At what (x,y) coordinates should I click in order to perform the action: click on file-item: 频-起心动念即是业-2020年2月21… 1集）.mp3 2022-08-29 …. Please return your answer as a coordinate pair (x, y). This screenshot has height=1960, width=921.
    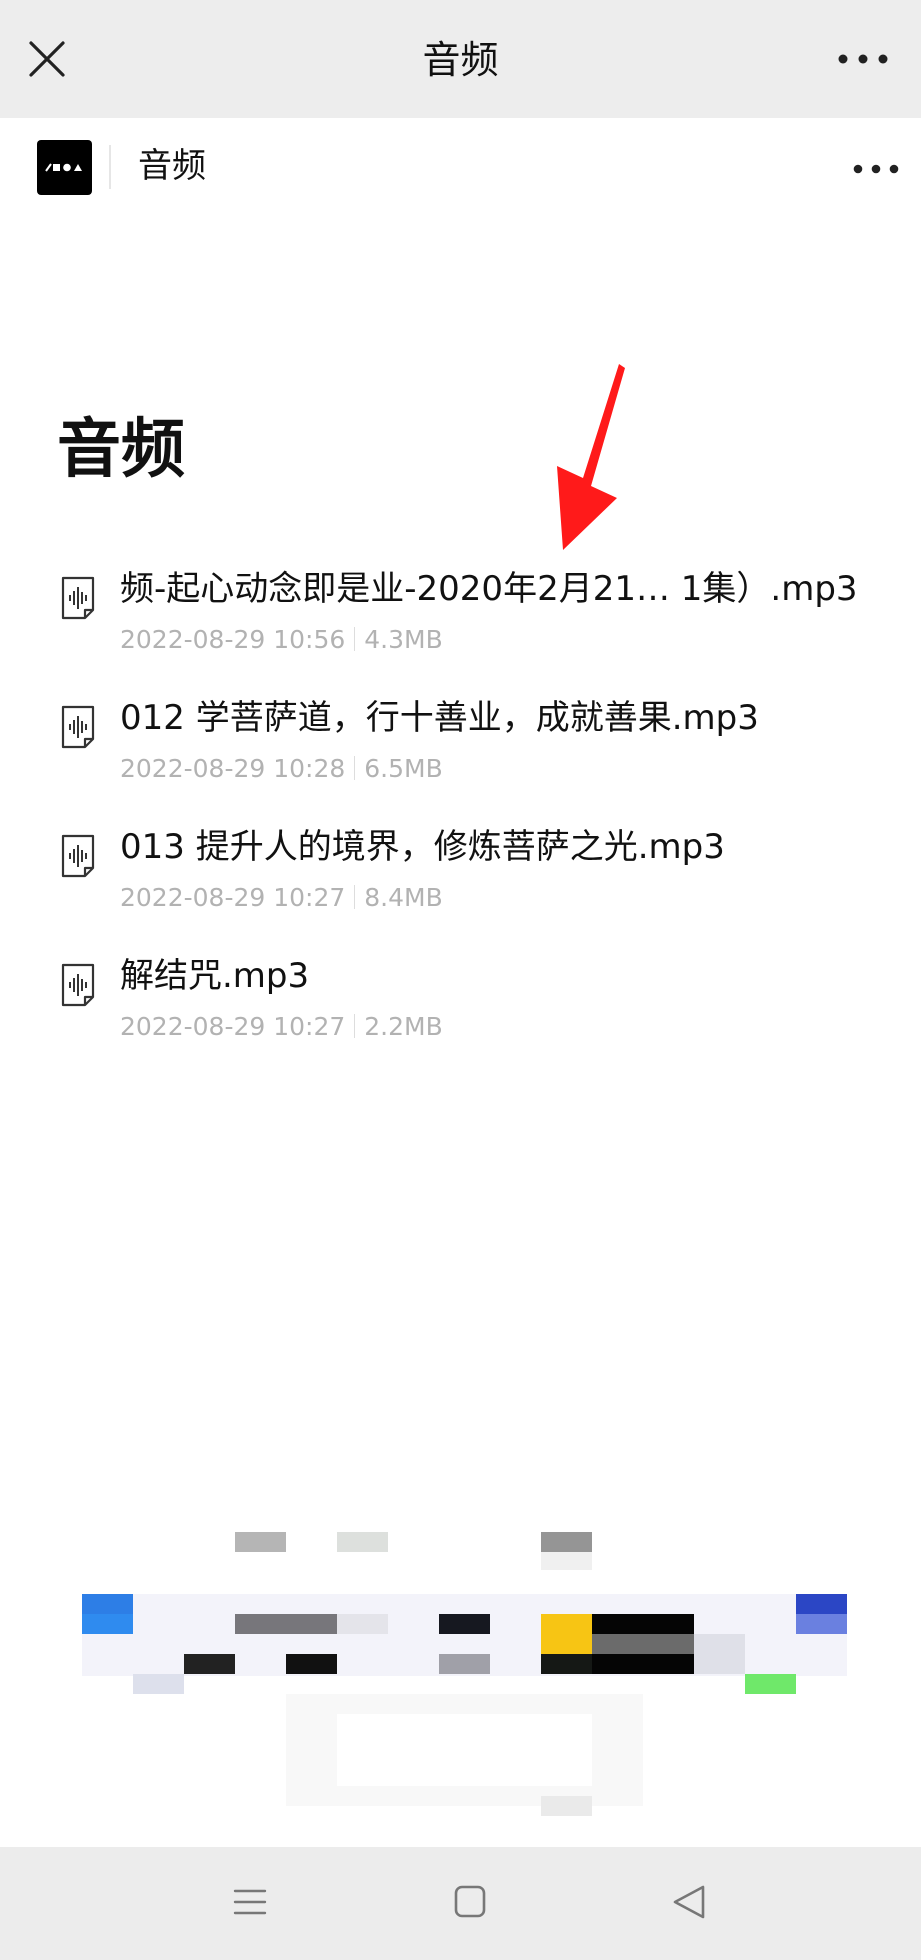
    Looking at the image, I should click on (460, 620).